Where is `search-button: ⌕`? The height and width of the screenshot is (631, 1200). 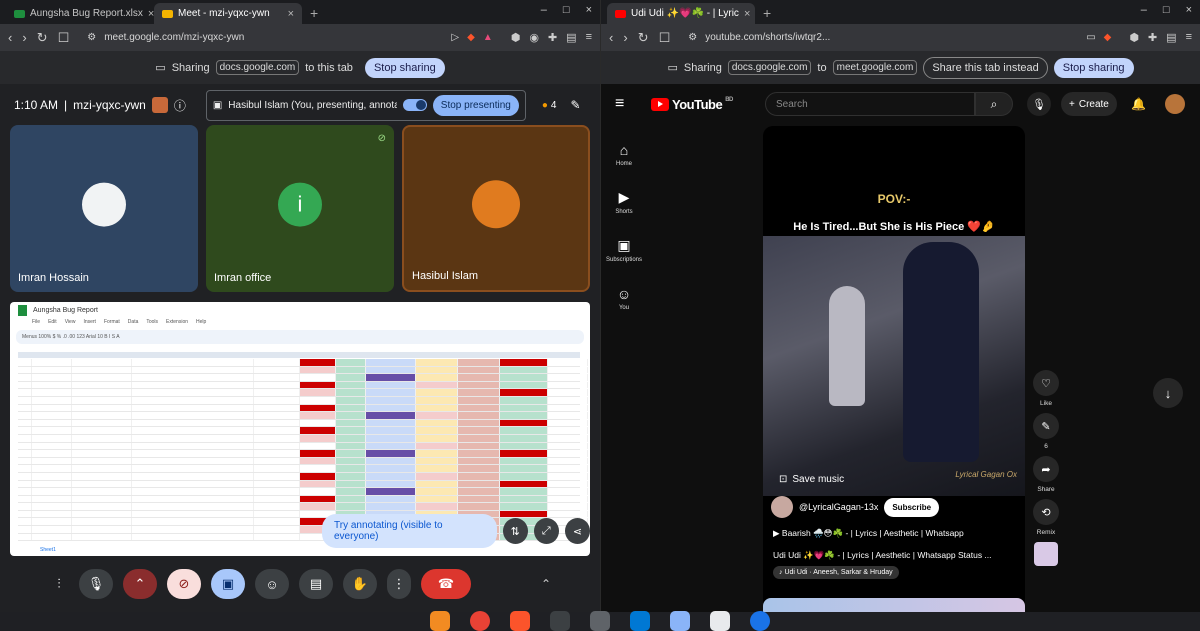
search-button: ⌕ is located at coordinates (994, 104).